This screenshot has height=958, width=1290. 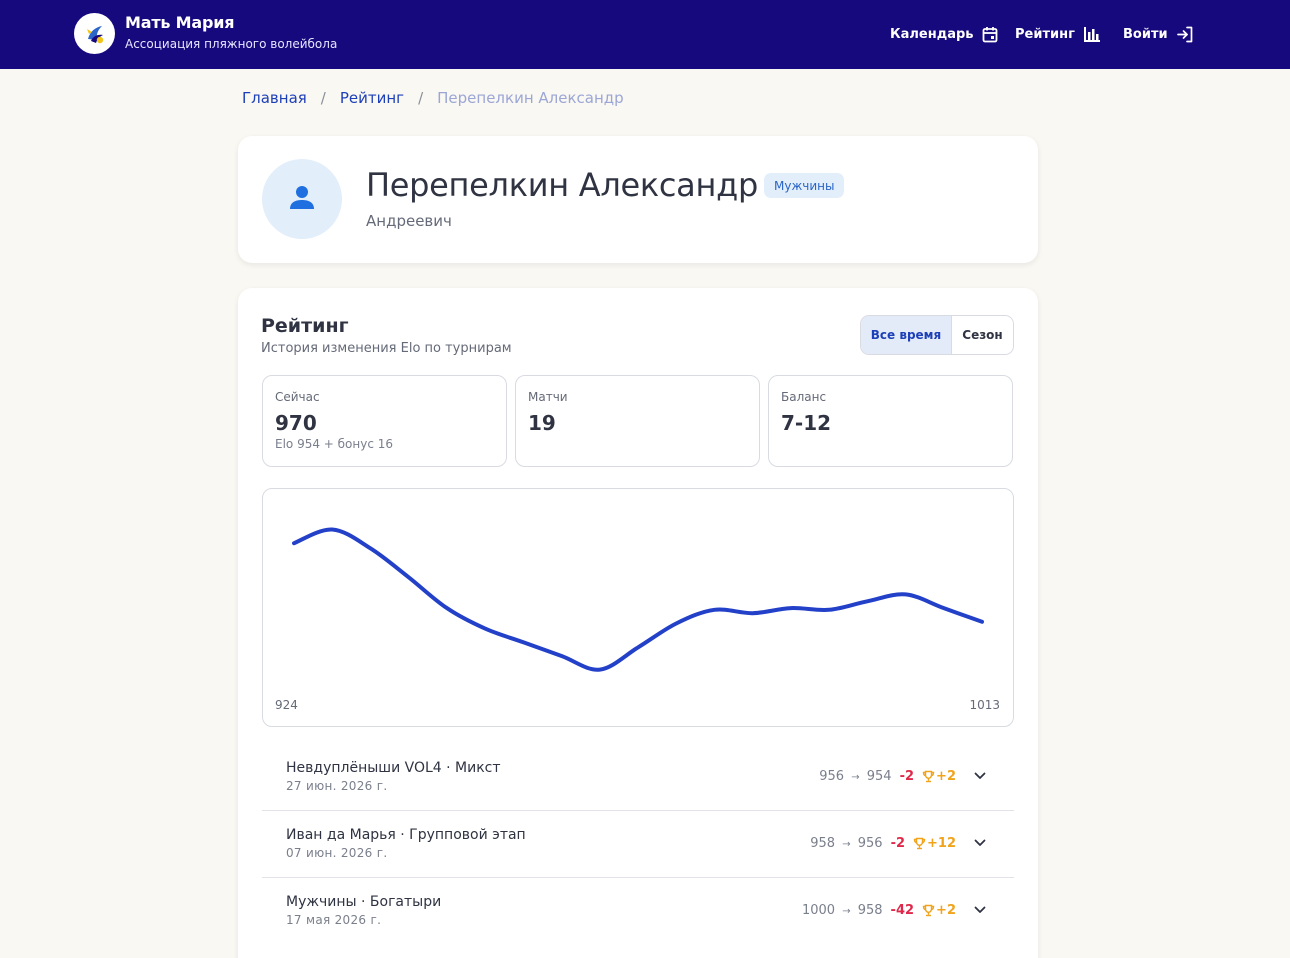 I want to click on elo-change: 1000 → 958 -42 +2, so click(x=894, y=910).